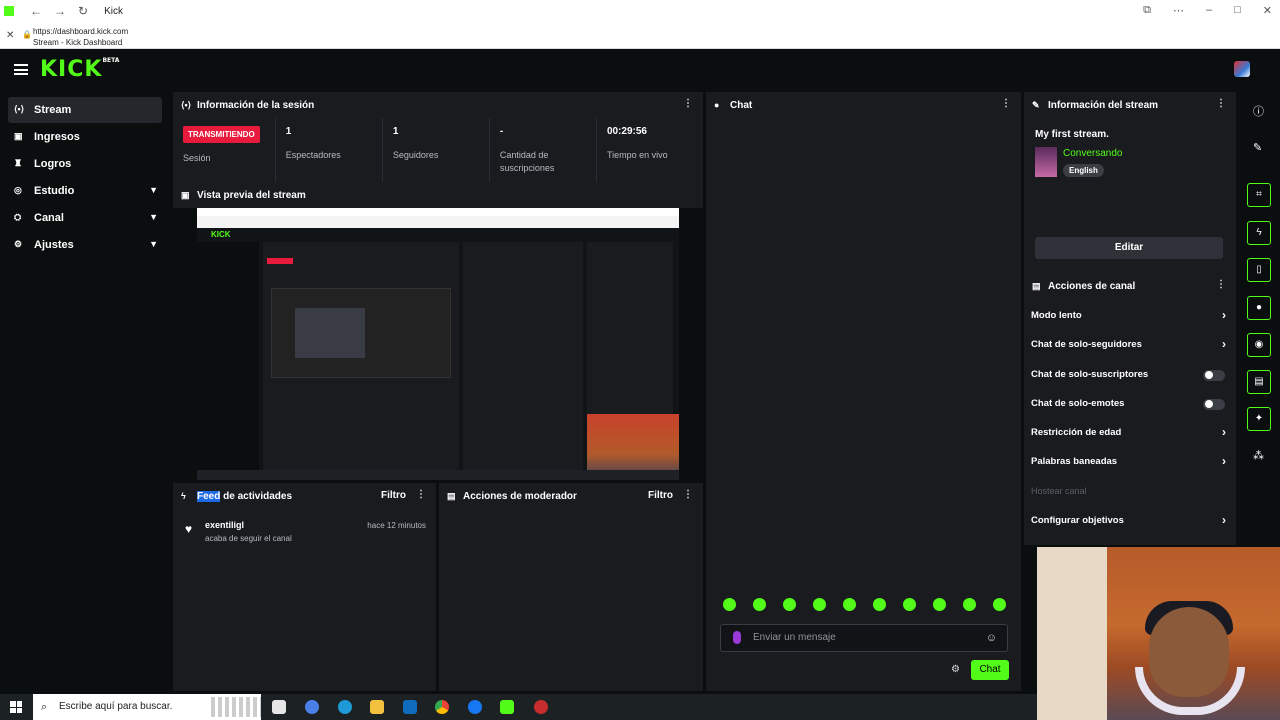 The height and width of the screenshot is (720, 1280). Describe the element at coordinates (85, 218) in the screenshot. I see `sidebar-item-canal: ⛭ Canal ▼` at that location.